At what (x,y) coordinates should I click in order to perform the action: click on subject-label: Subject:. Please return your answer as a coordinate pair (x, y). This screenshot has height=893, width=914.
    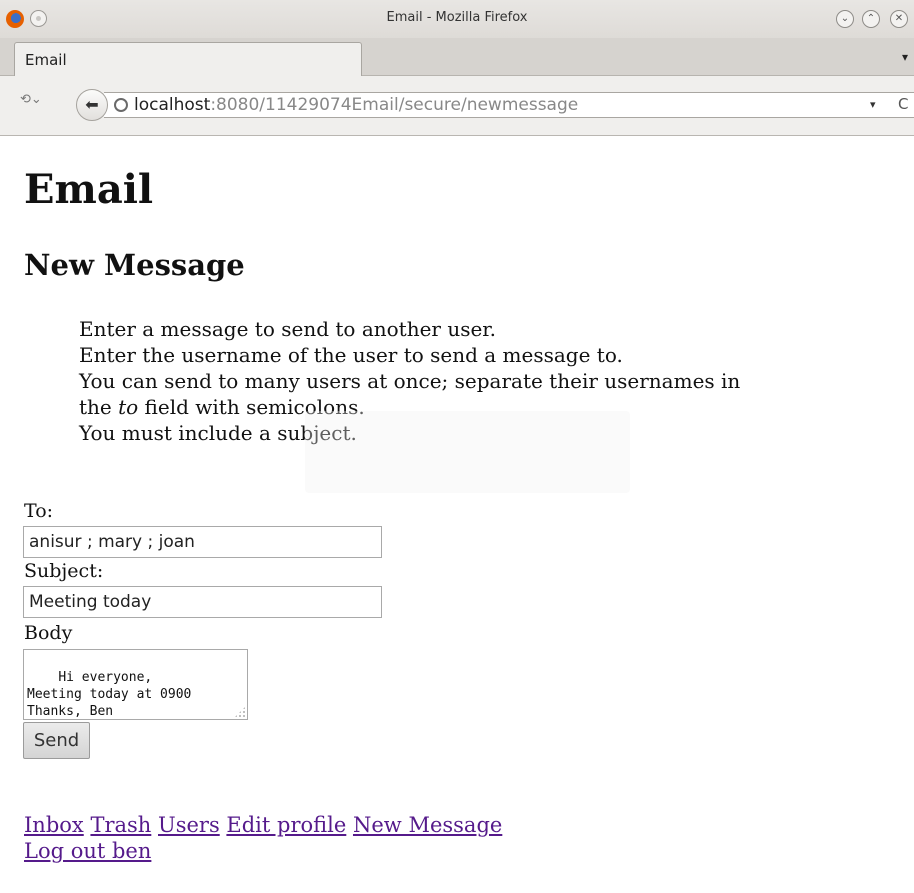
    Looking at the image, I should click on (64, 571).